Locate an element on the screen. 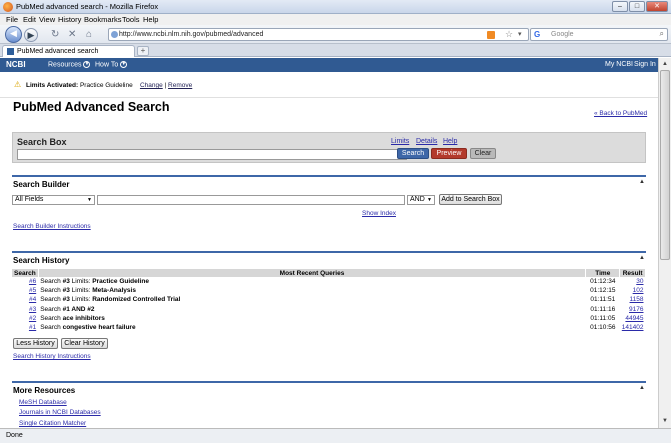 The image size is (671, 443). search-button: Search is located at coordinates (413, 153).